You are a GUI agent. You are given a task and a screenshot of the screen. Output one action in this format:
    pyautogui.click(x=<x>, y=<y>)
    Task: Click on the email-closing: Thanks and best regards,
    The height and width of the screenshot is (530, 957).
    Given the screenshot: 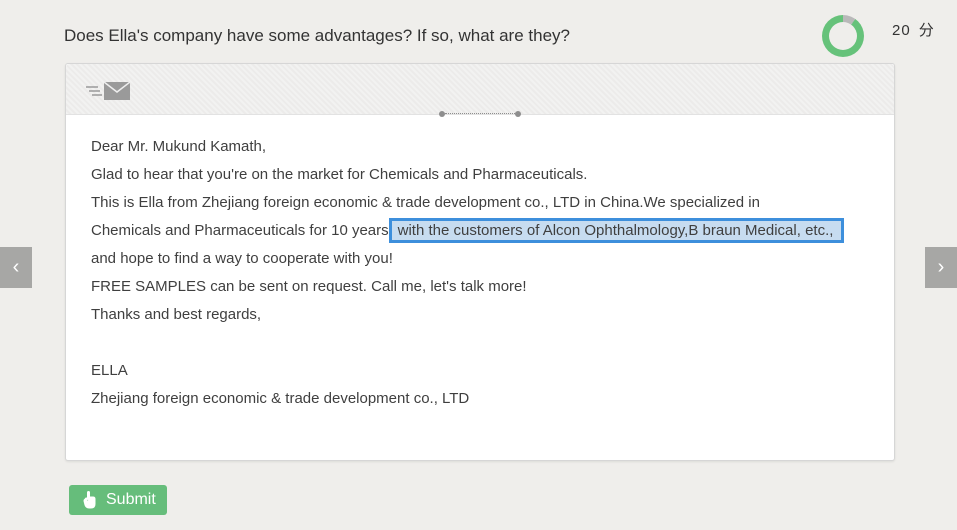 What is the action you would take?
    pyautogui.click(x=176, y=314)
    